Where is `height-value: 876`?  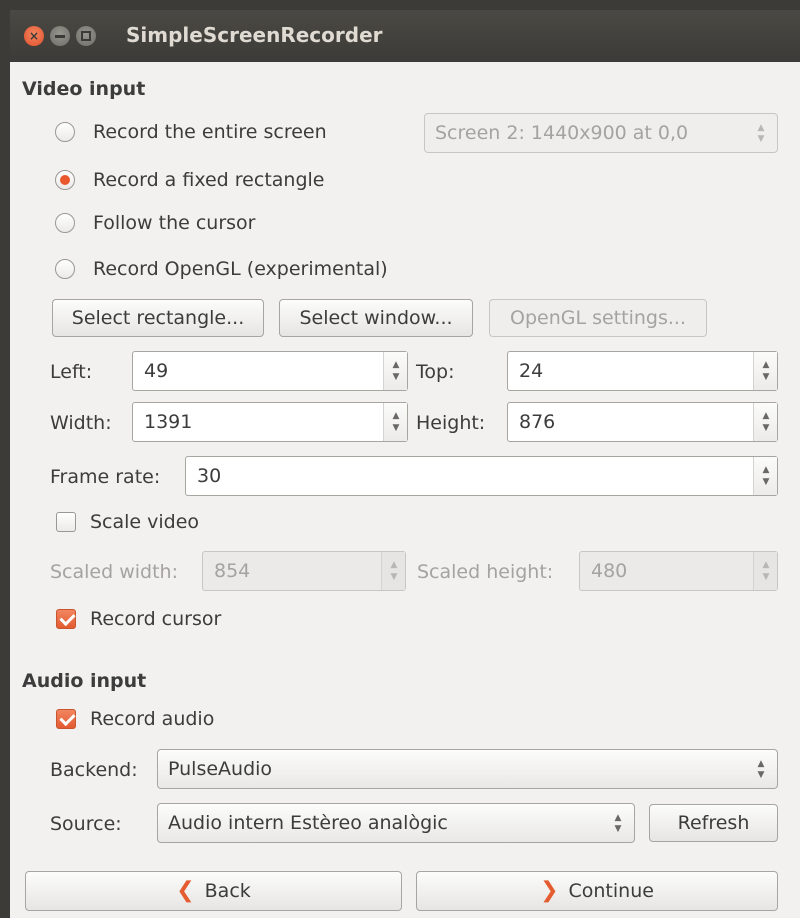
height-value: 876 is located at coordinates (537, 422).